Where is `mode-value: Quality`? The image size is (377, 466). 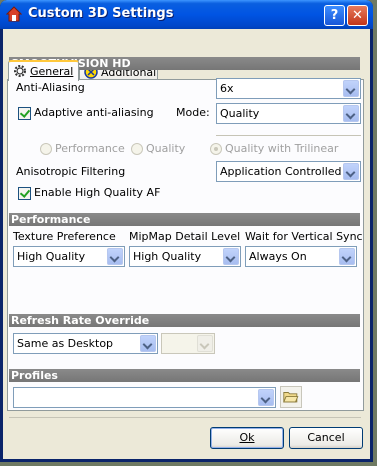
mode-value: Quality is located at coordinates (240, 113).